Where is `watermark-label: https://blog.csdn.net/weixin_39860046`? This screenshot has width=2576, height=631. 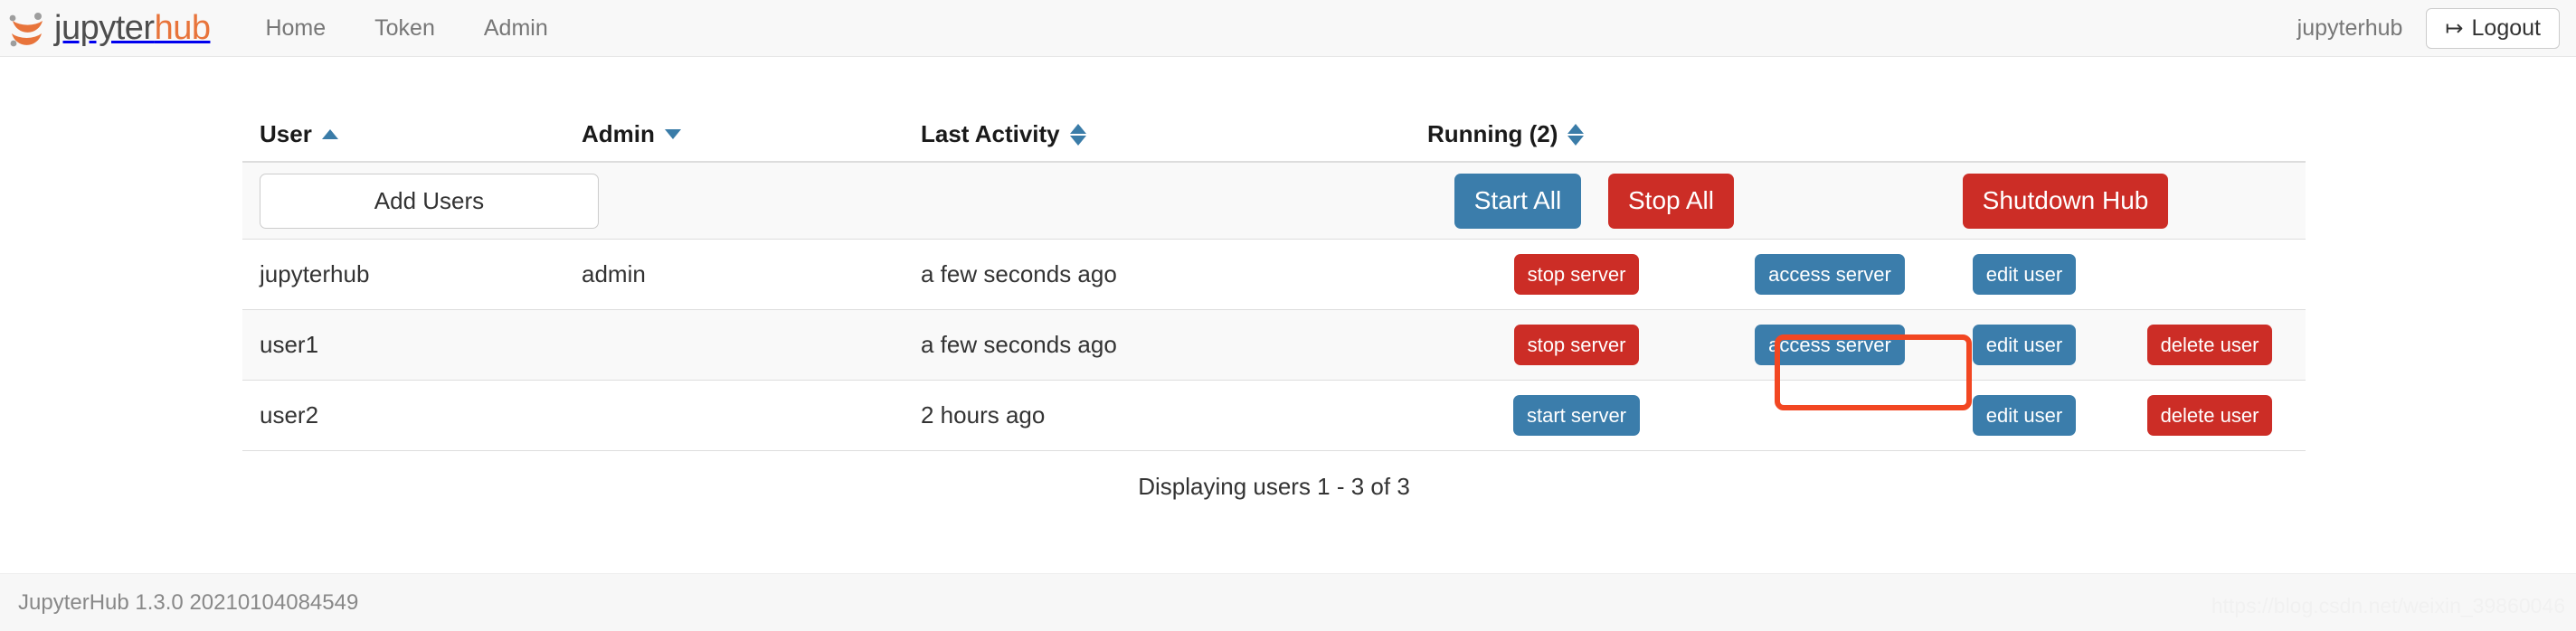
watermark-label: https://blog.csdn.net/weixin_39860046 is located at coordinates (2388, 606).